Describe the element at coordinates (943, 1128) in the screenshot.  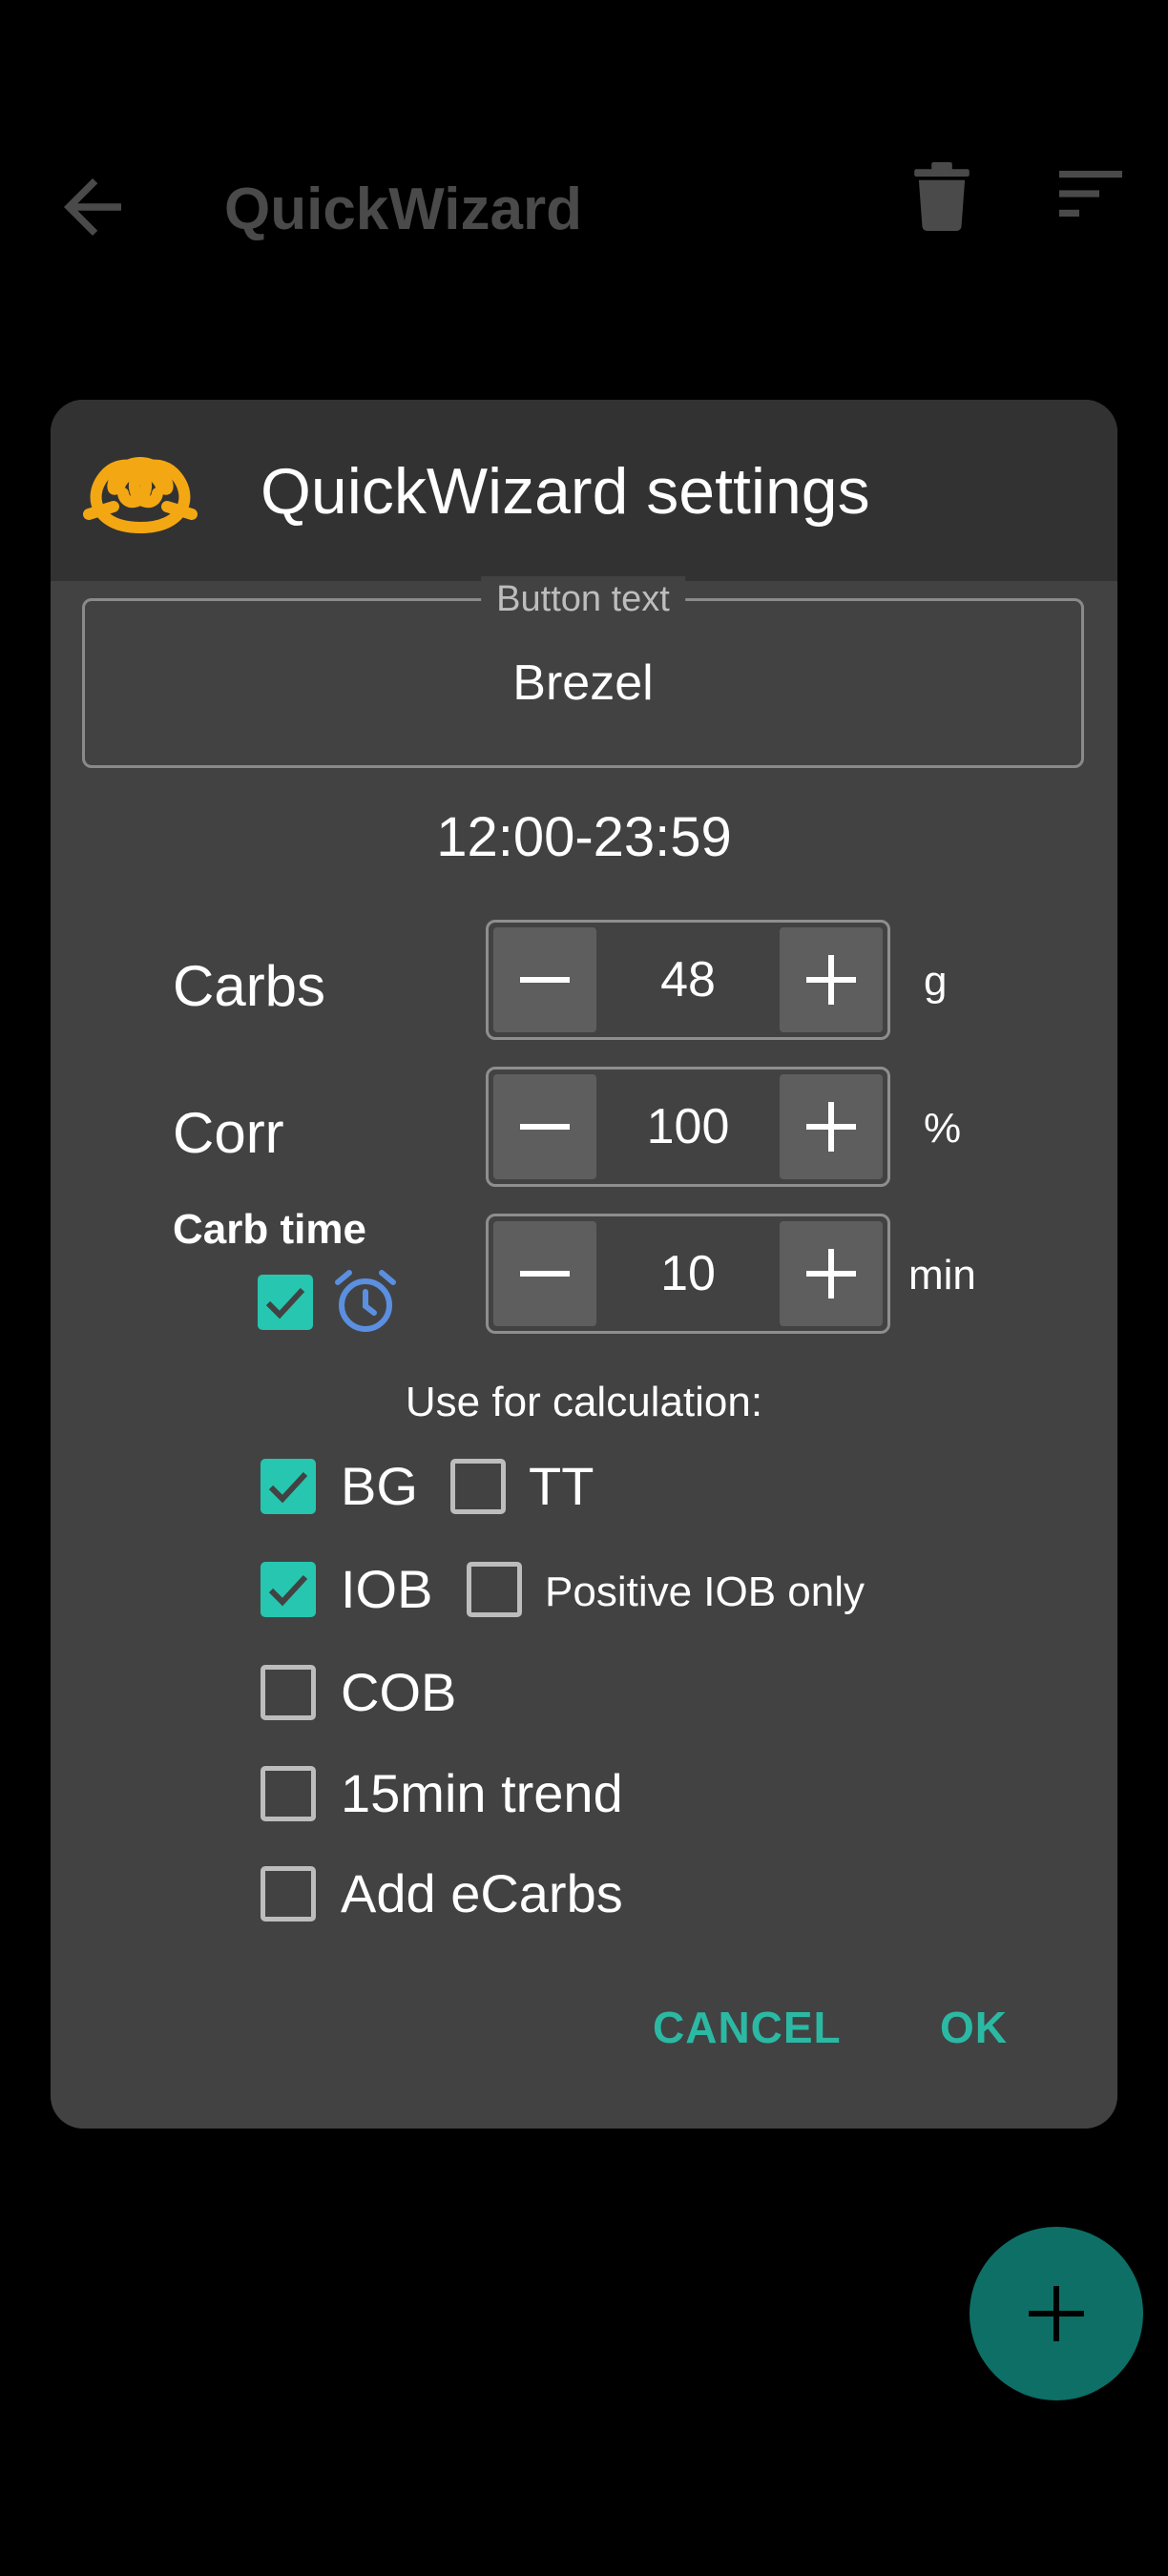
I see `corr-unit: %` at that location.